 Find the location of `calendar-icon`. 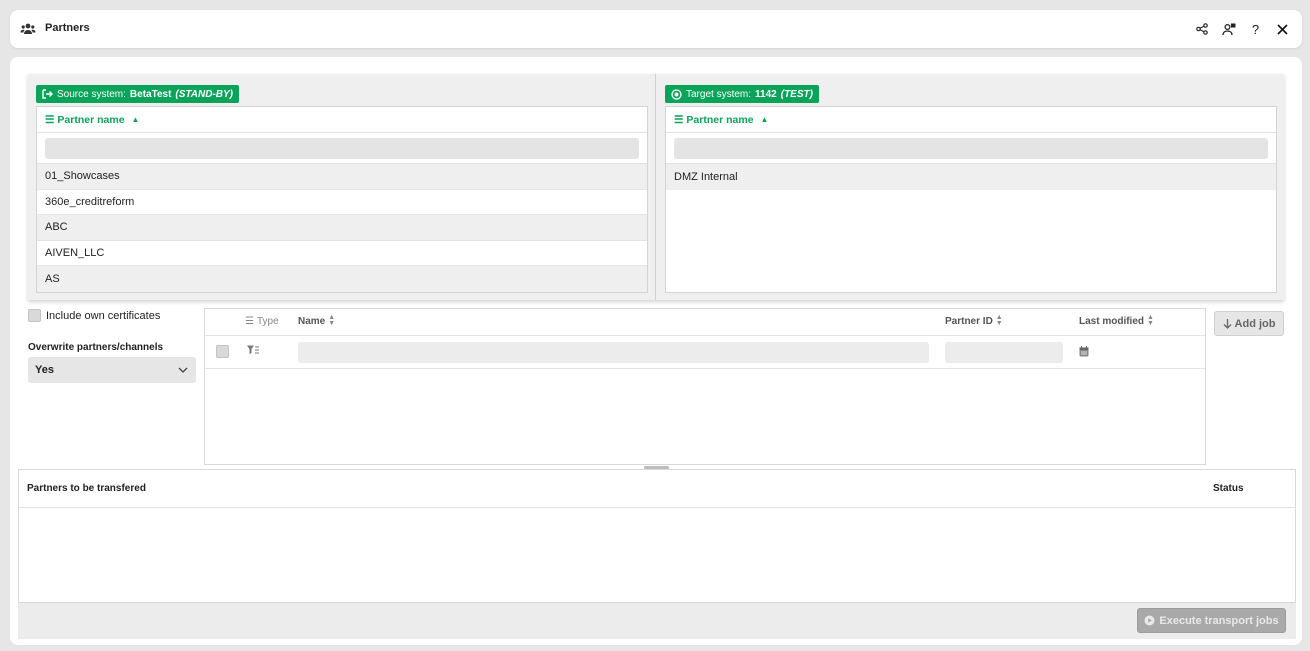

calendar-icon is located at coordinates (1084, 351).